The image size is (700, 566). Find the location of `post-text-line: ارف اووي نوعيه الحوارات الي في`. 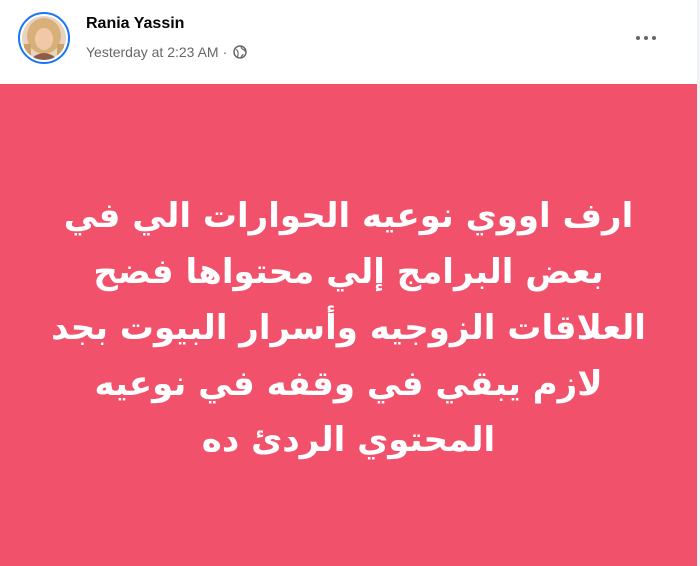

post-text-line: ارف اووي نوعيه الحوارات الي في is located at coordinates (348, 216).